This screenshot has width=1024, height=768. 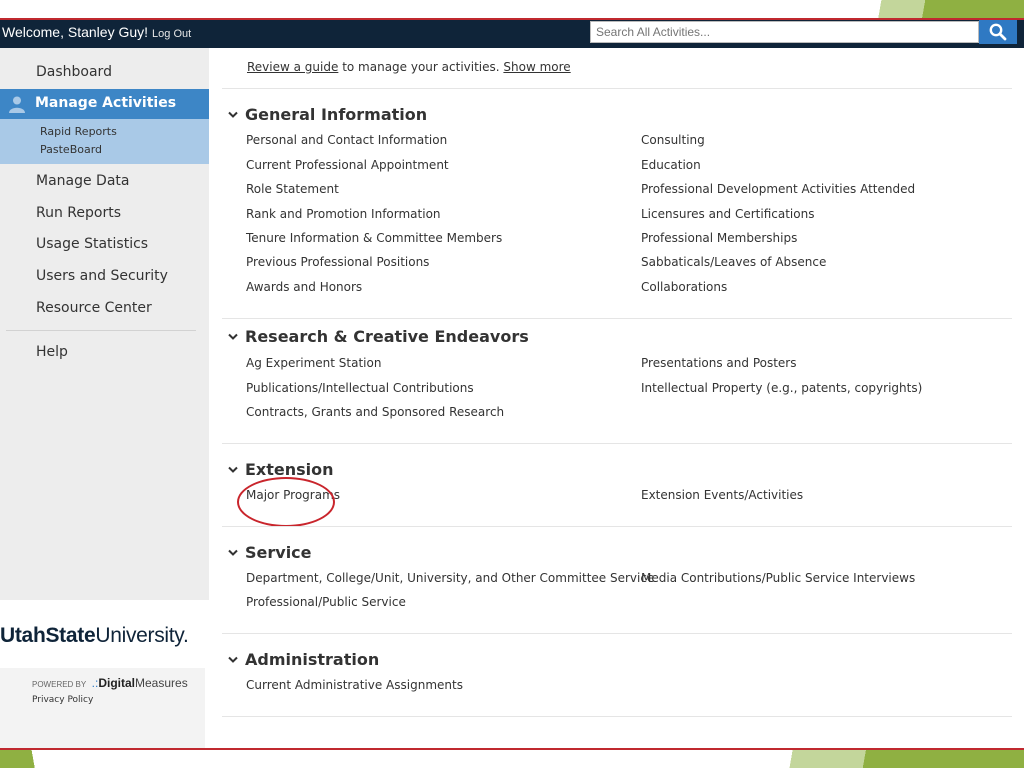 What do you see at coordinates (347, 165) in the screenshot?
I see `activity-link: Current Professional Appointment` at bounding box center [347, 165].